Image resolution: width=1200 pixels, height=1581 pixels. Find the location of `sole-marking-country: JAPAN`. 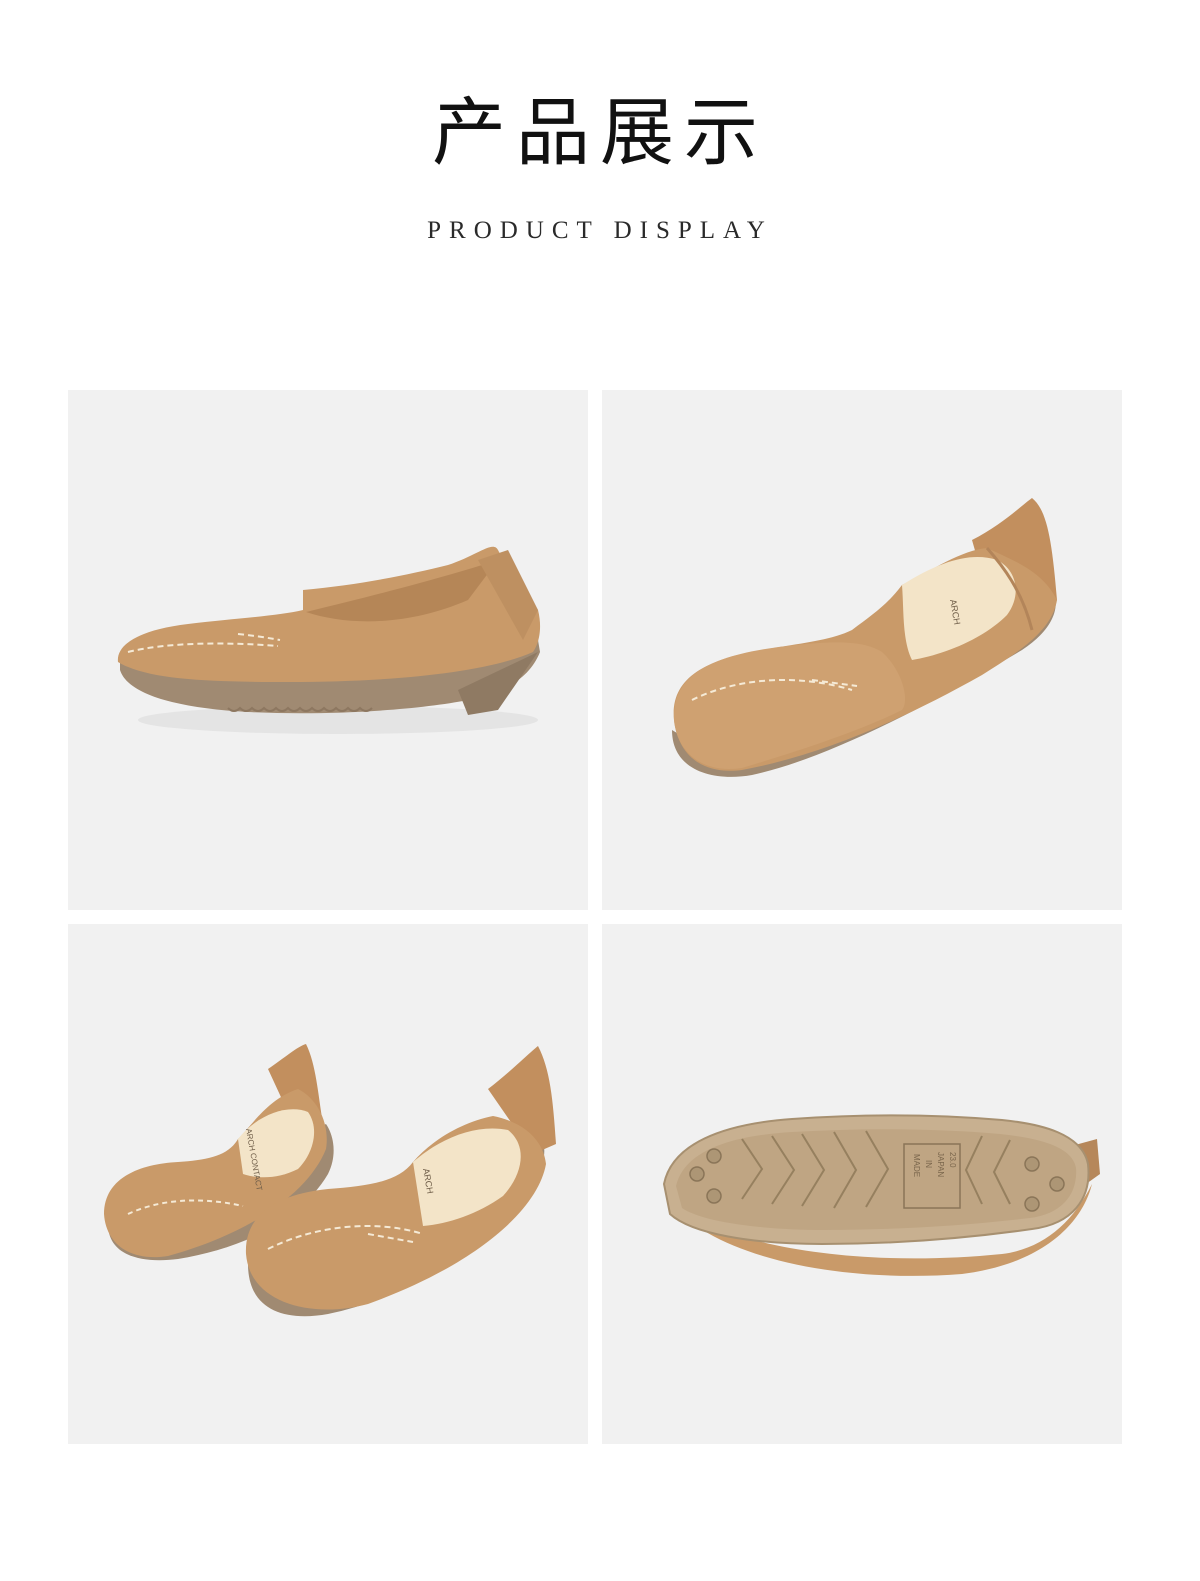

sole-marking-country: JAPAN is located at coordinates (940, 1164).